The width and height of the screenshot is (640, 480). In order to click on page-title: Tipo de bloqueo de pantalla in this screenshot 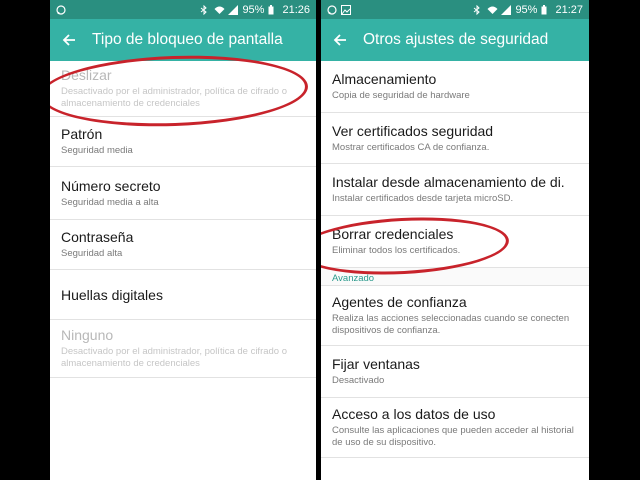, I will do `click(187, 39)`.